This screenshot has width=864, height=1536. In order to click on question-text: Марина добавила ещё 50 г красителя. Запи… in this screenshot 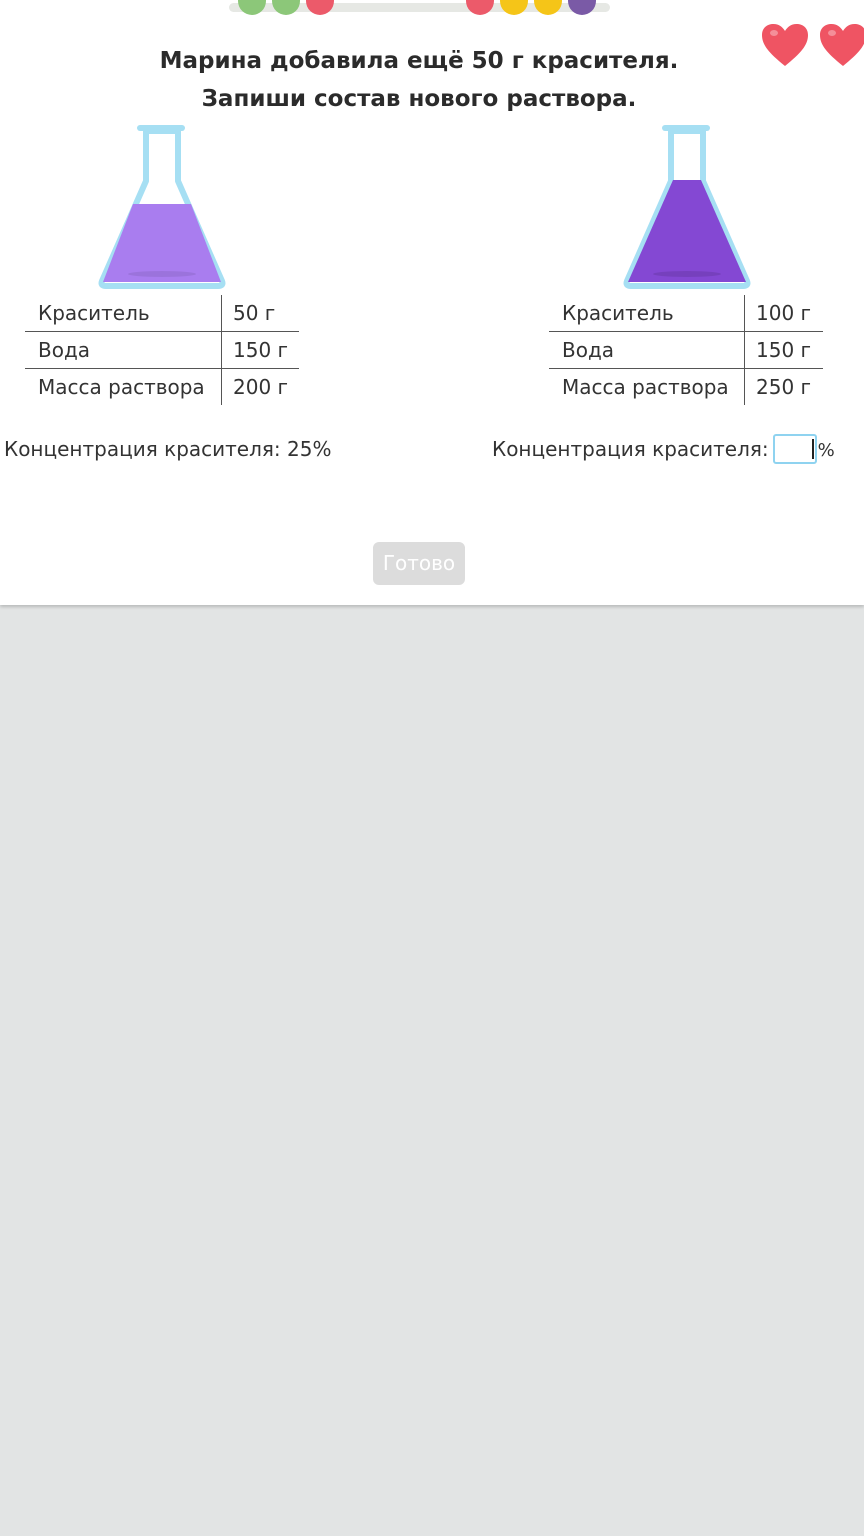, I will do `click(419, 80)`.